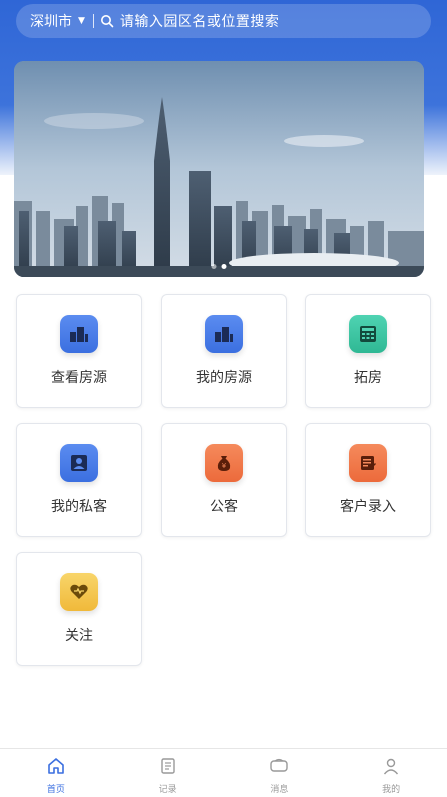 This screenshot has width=447, height=797. I want to click on bottom-tab-bar: 首页 记录 消息 我的, so click(223, 772).